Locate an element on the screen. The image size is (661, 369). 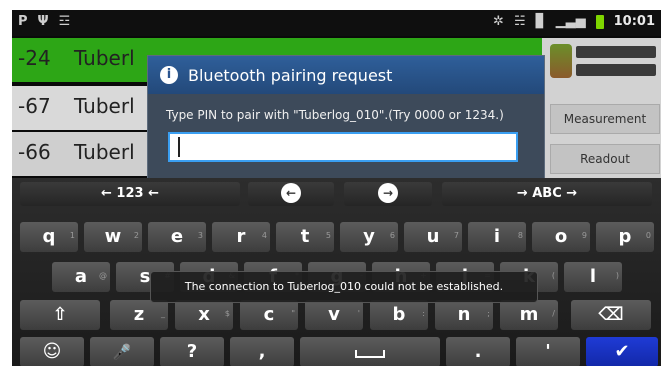
system-icons: ✲ ☵ ▊ ▁▃▅ 10:01 is located at coordinates (574, 21).